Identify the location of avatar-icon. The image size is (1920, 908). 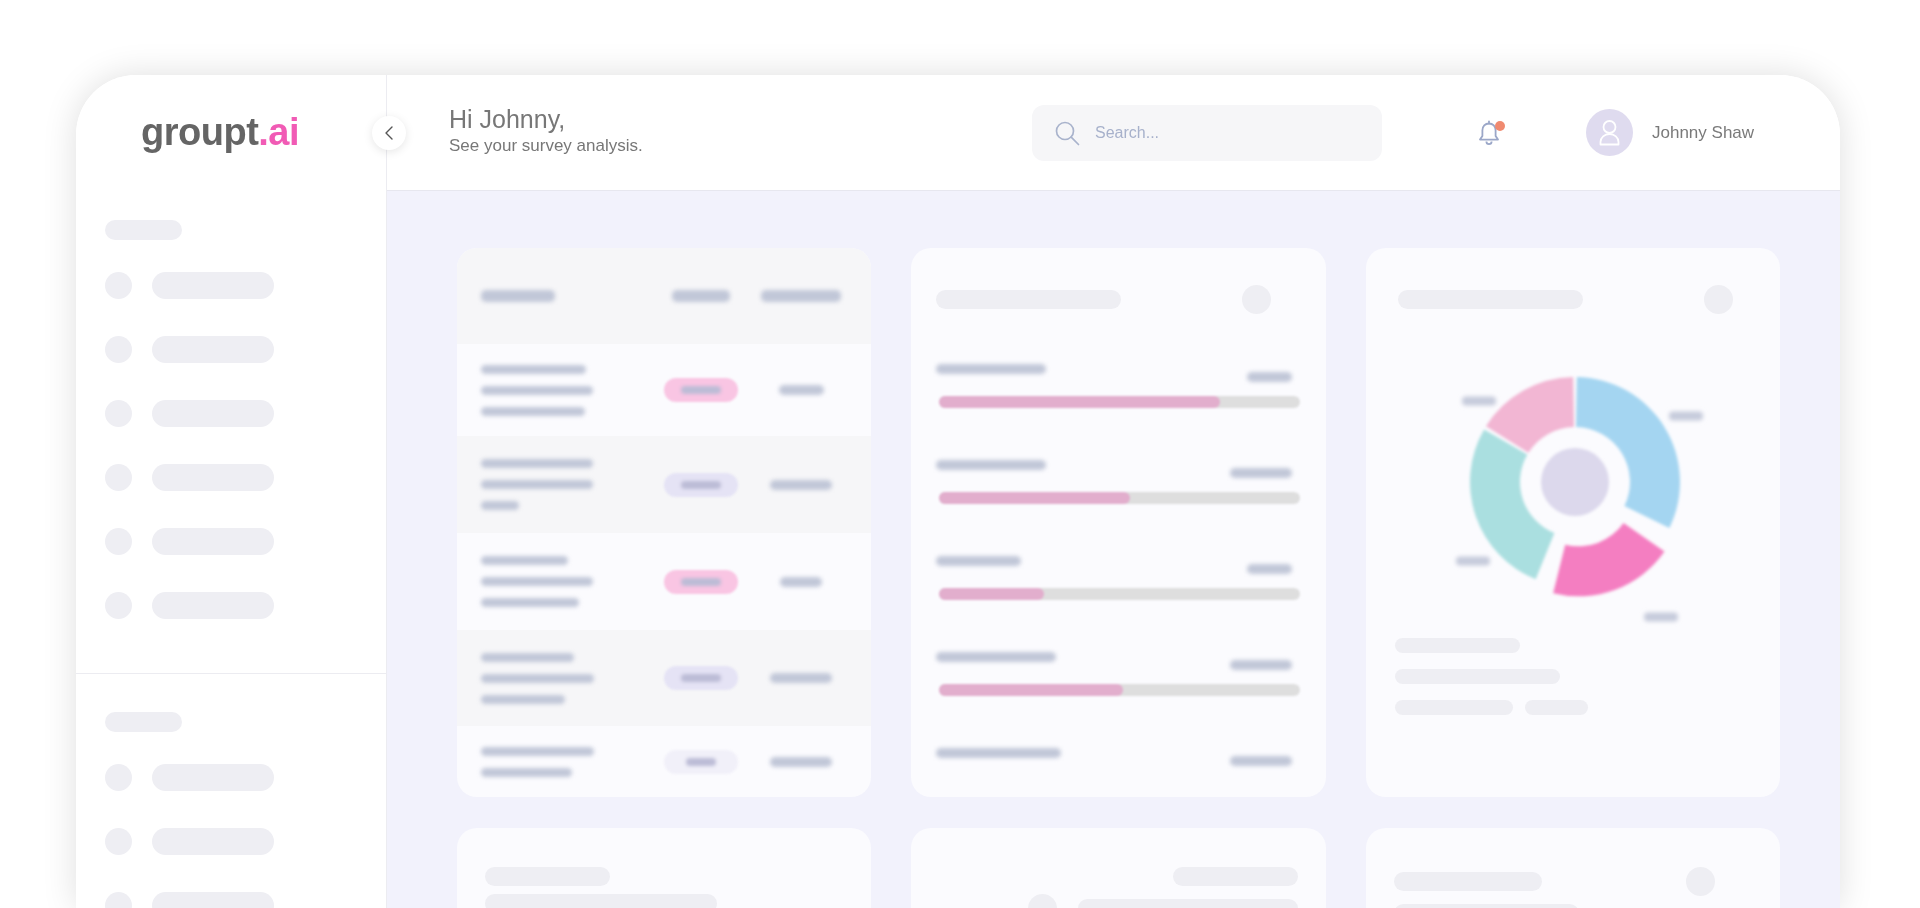
(1609, 132).